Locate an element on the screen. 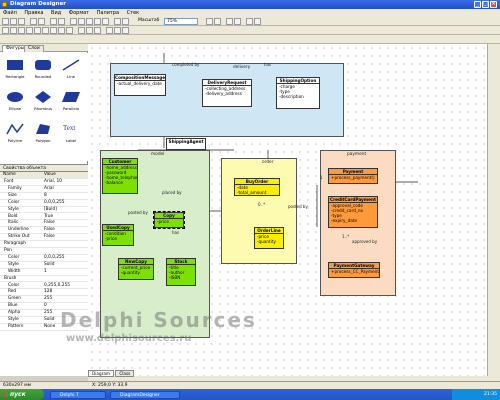 This screenshot has width=500, height=400. delete-icon is located at coordinates (97, 21).